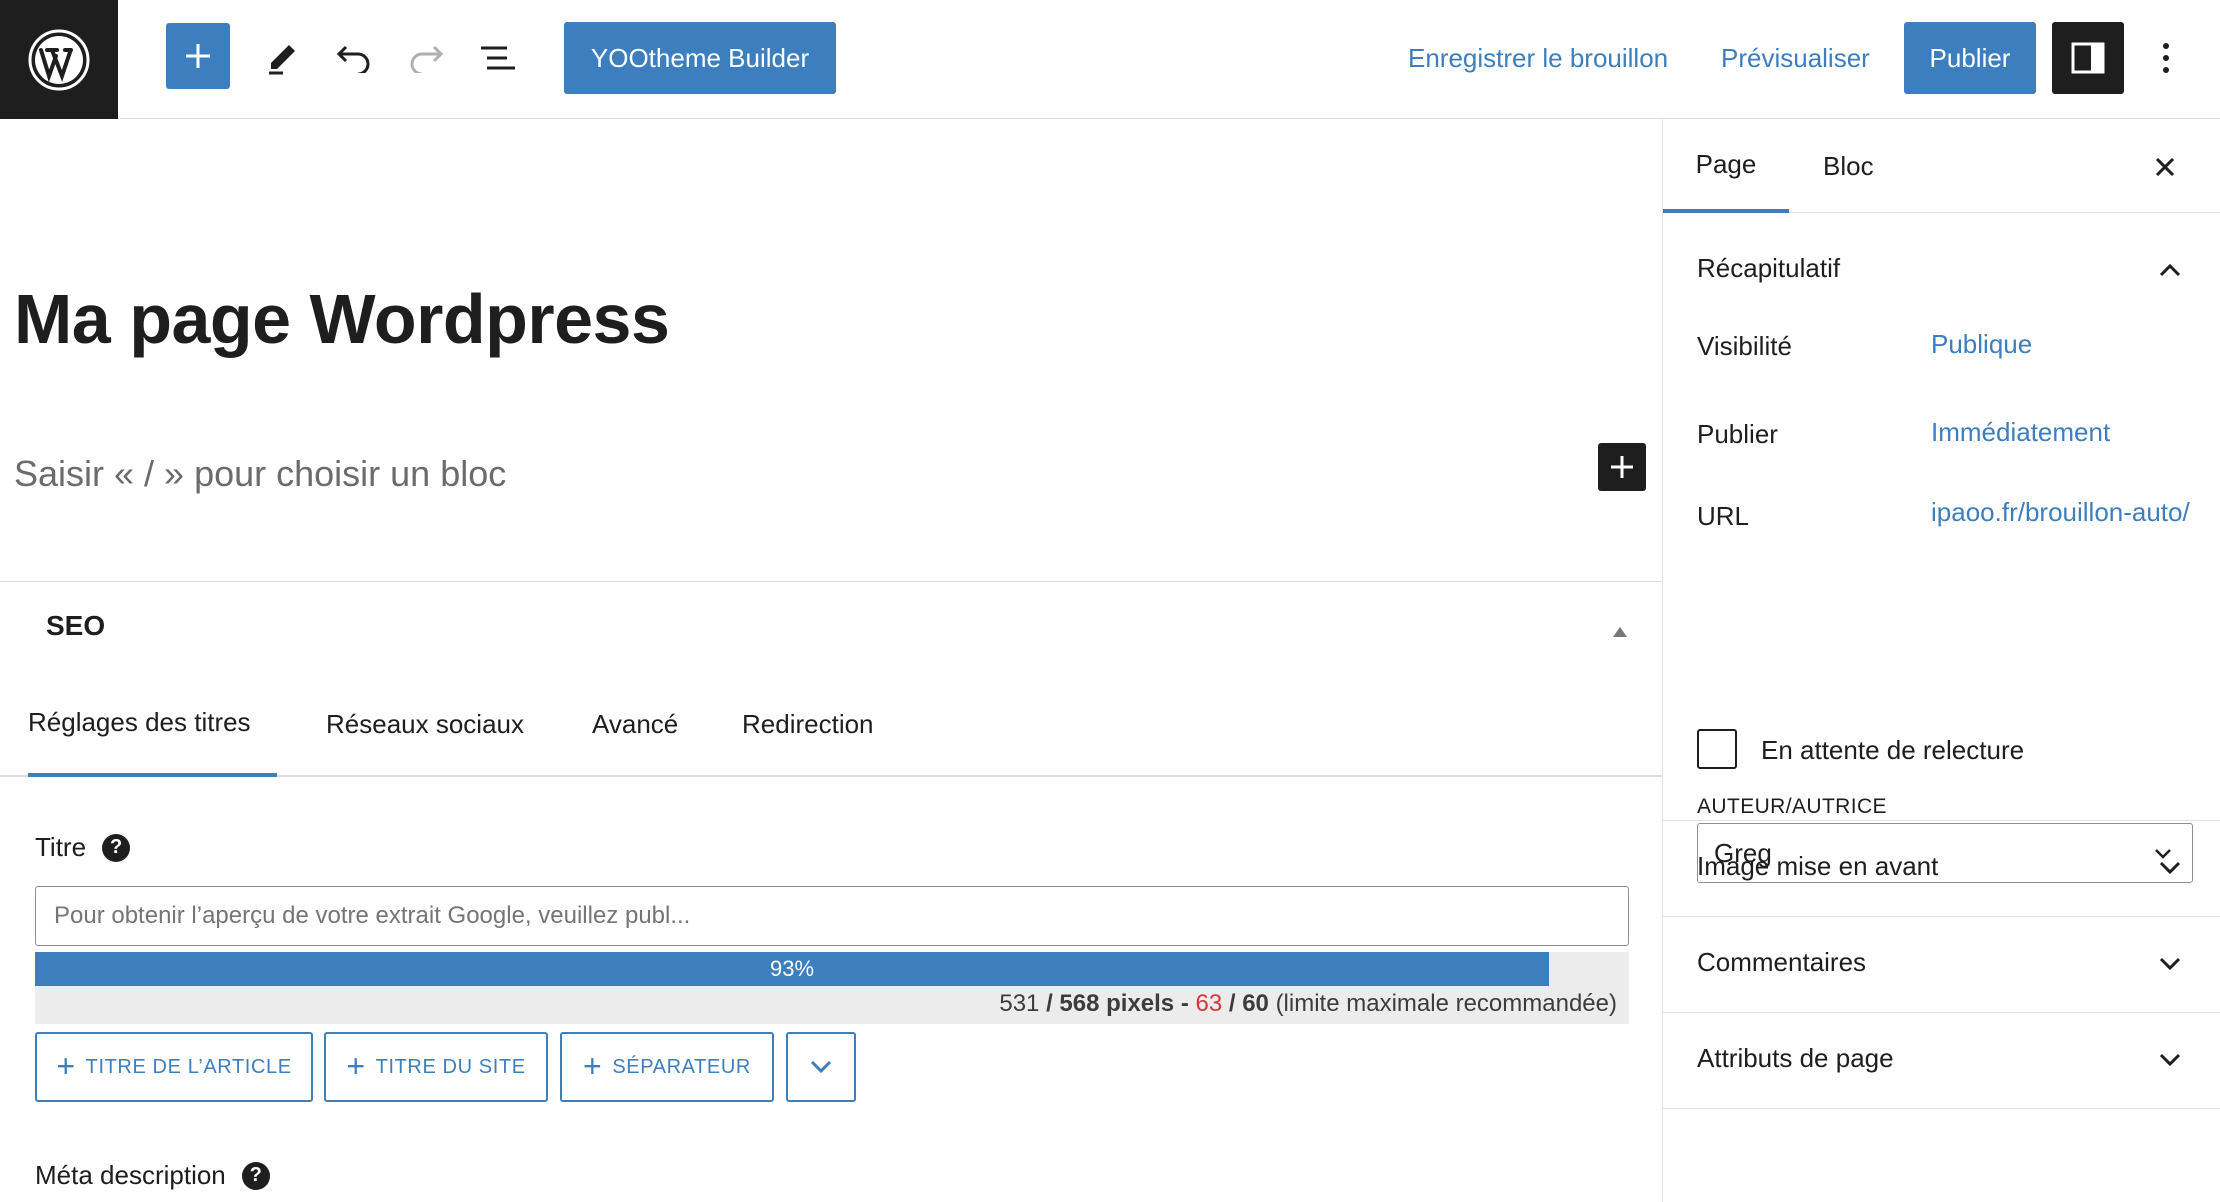 This screenshot has height=1202, width=2220. What do you see at coordinates (1726, 166) in the screenshot?
I see `tab-page: Page` at bounding box center [1726, 166].